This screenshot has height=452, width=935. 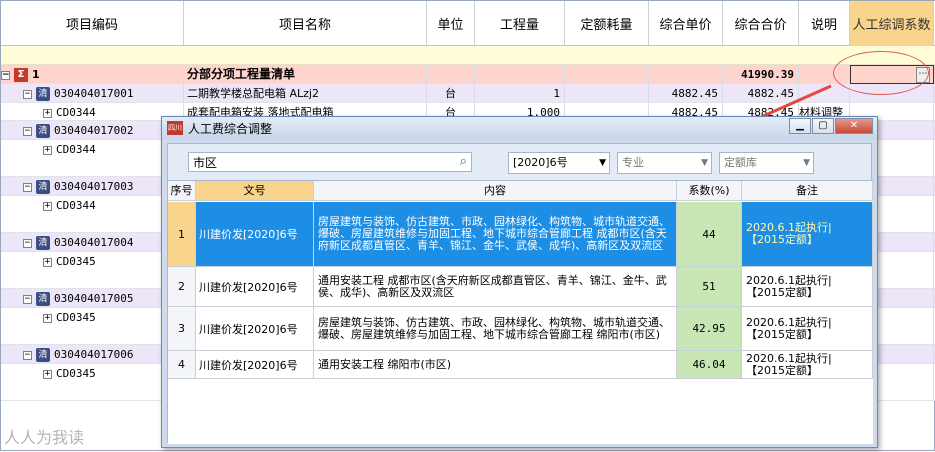 What do you see at coordinates (182, 234) in the screenshot?
I see `cell-idx: 1` at bounding box center [182, 234].